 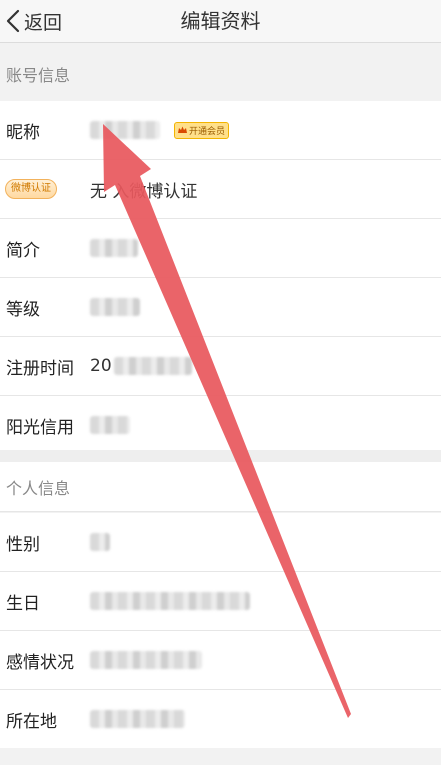 I want to click on back-label: 返回, so click(x=43, y=22).